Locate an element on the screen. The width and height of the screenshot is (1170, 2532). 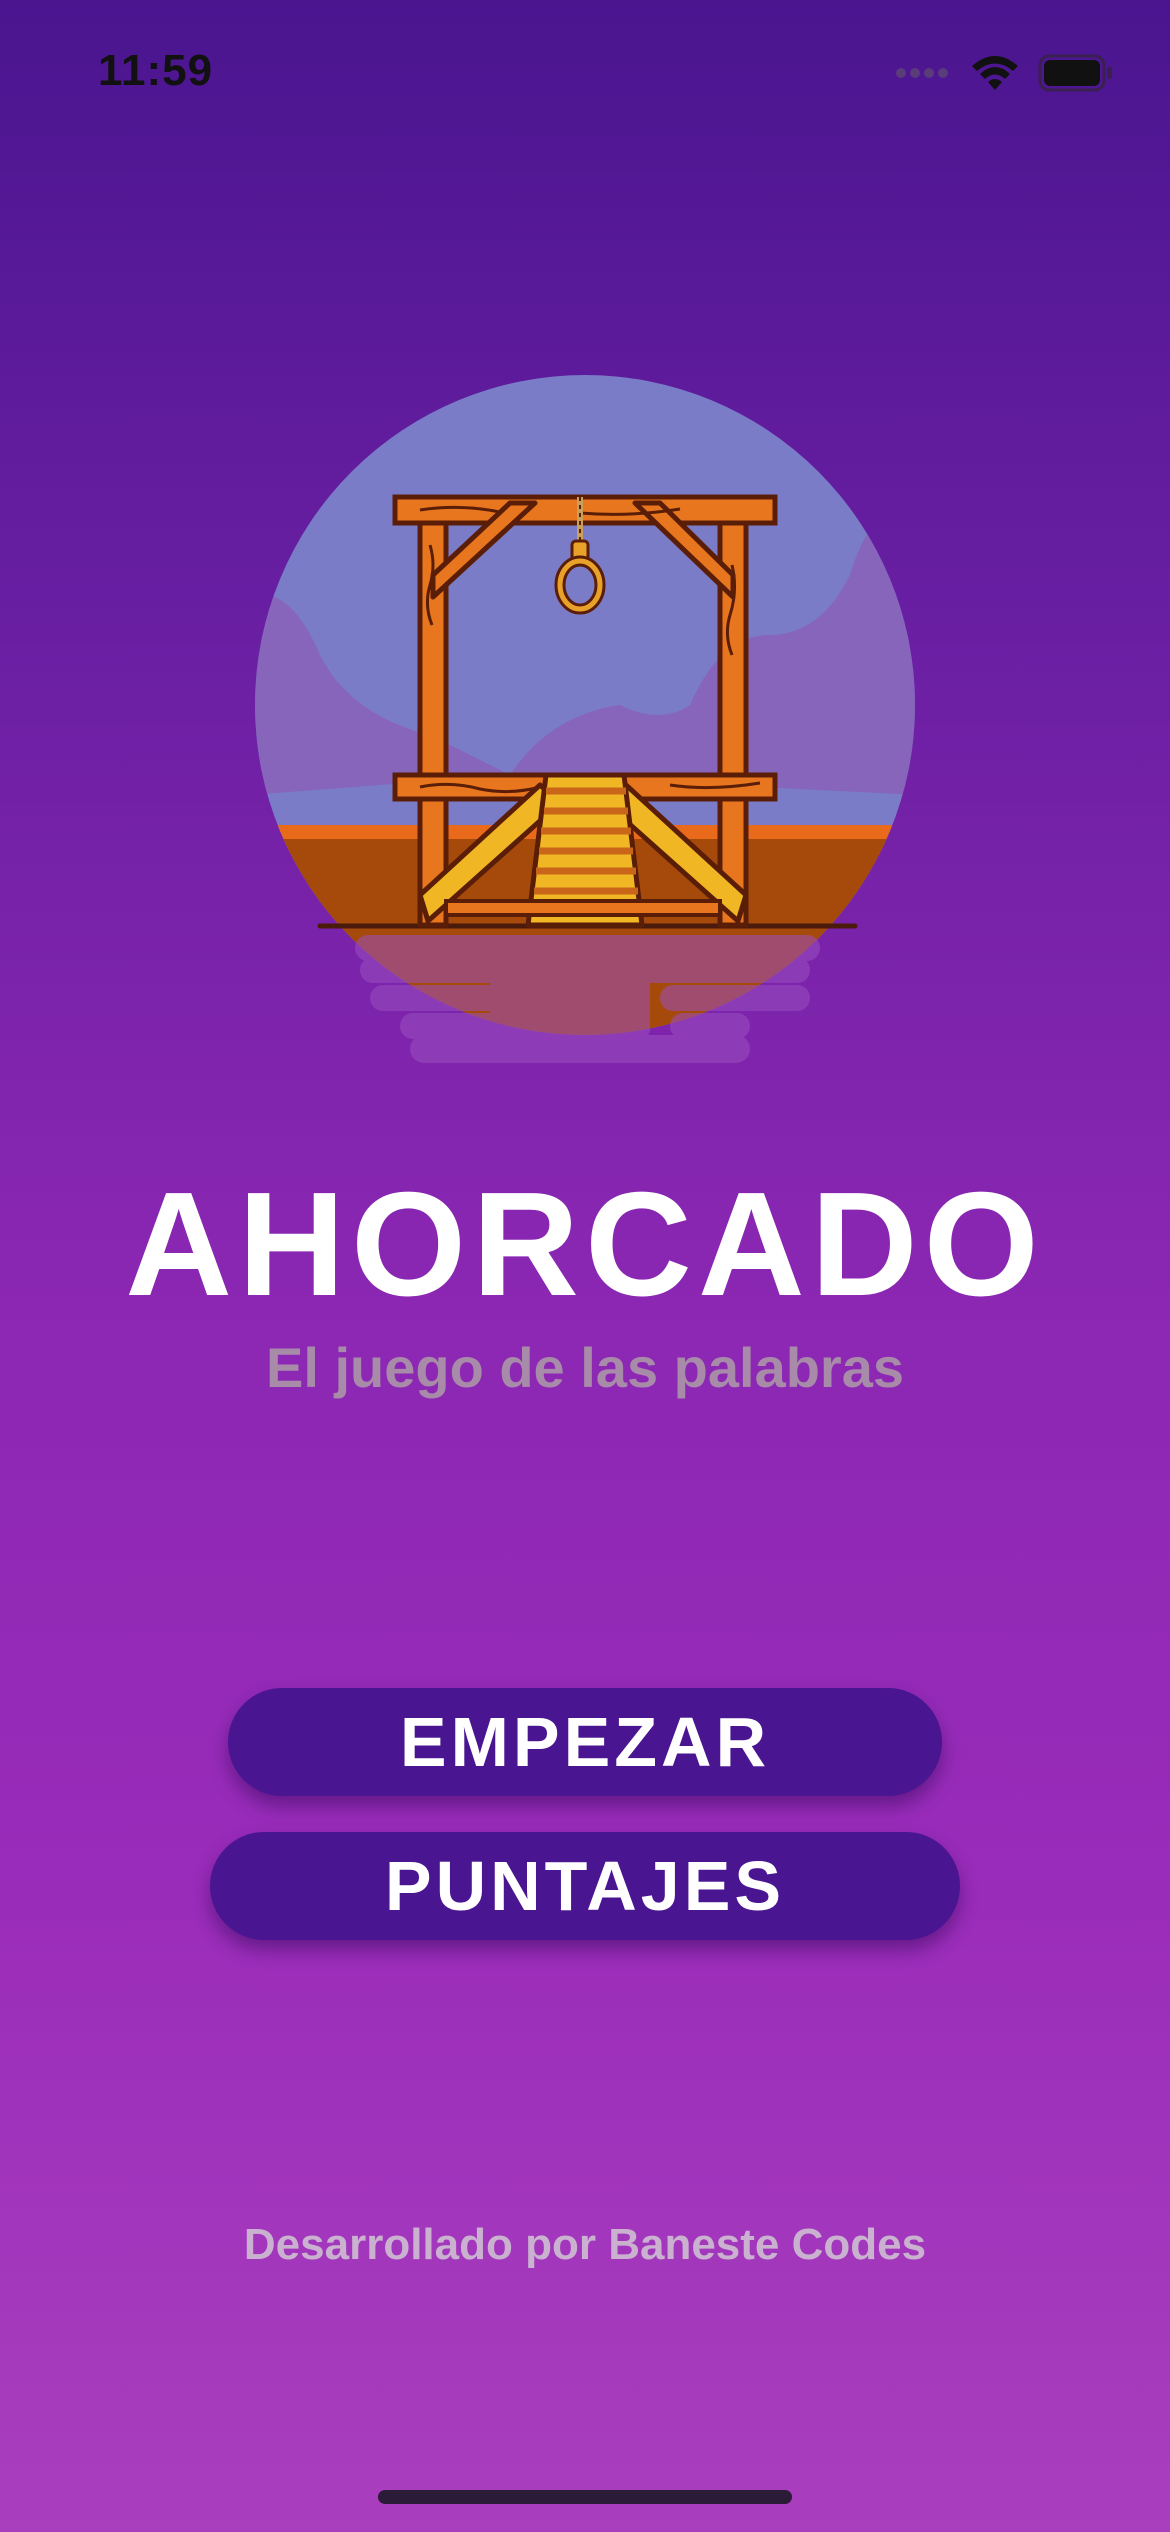
wifi-icon is located at coordinates (995, 73).